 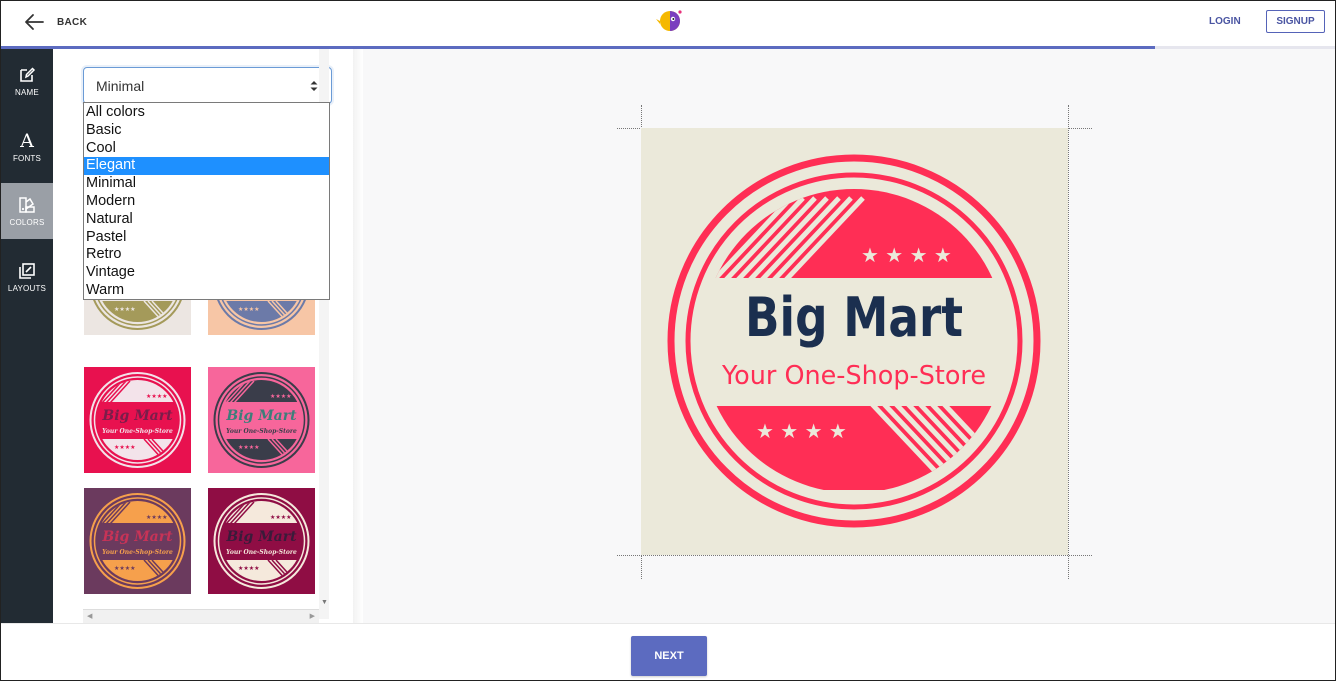 I want to click on logo-tagline-text: Your One-Shop-Store, so click(x=853, y=376).